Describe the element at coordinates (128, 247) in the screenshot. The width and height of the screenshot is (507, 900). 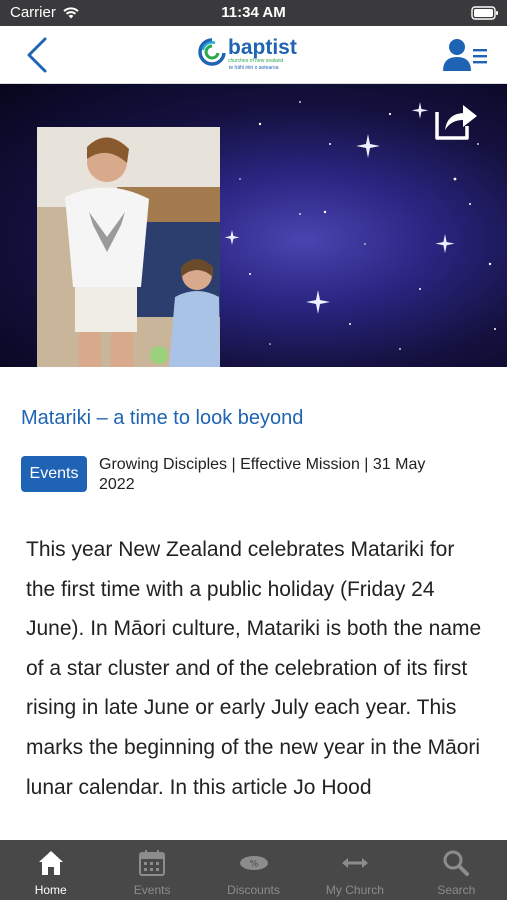
I see `hero-photo` at that location.